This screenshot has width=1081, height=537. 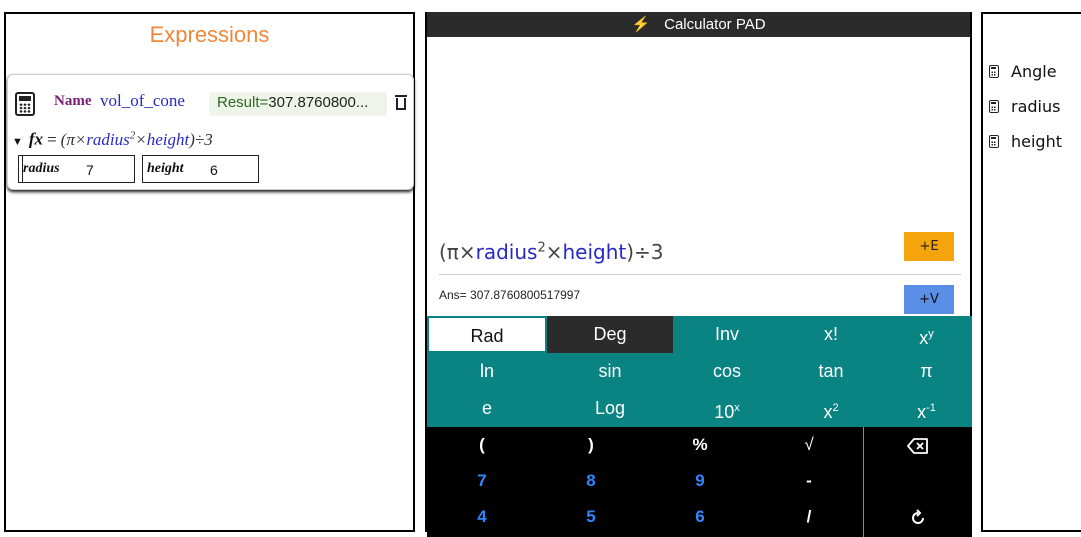 I want to click on display-expression: (π×radius2×height)÷3, so click(x=551, y=252).